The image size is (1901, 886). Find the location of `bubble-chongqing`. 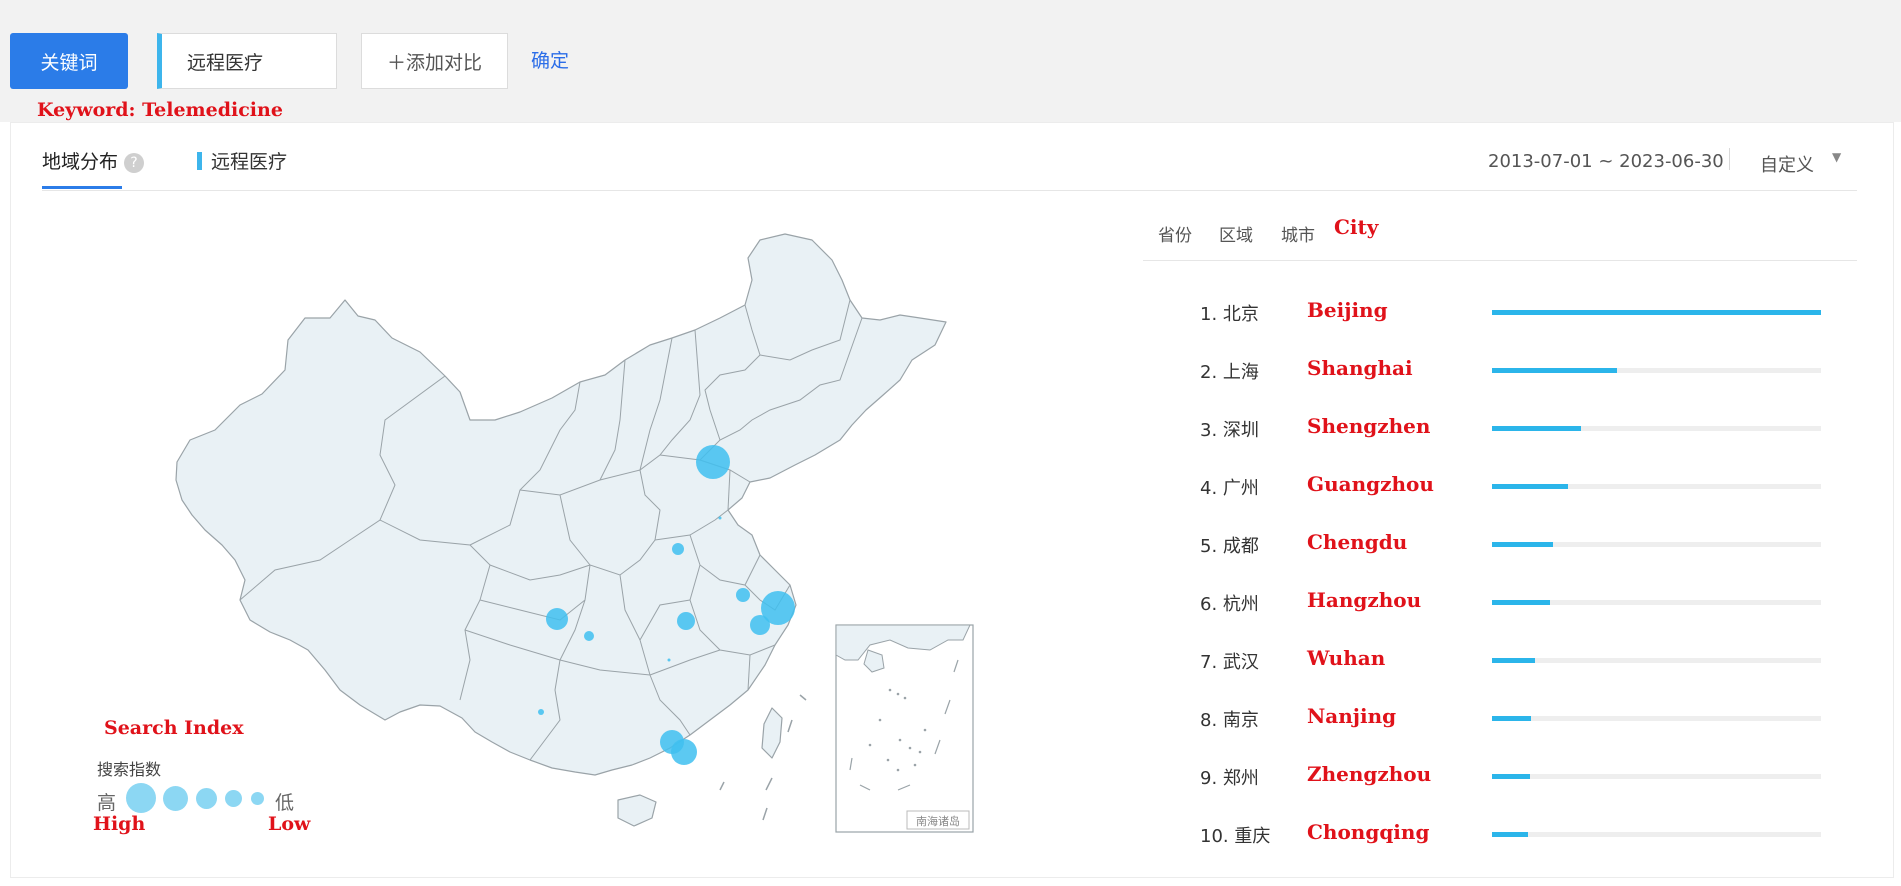

bubble-chongqing is located at coordinates (589, 636).